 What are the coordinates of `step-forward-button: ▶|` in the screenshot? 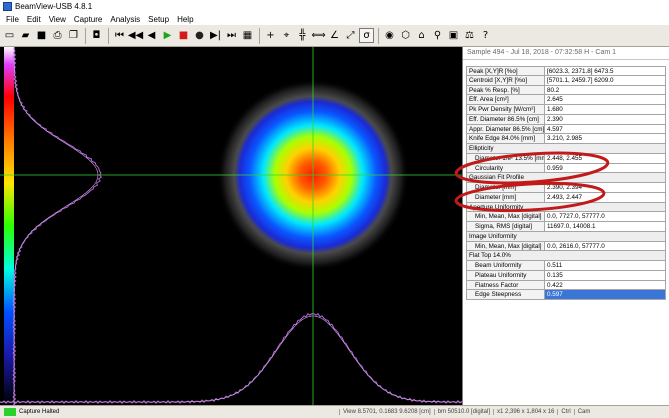 It's located at (215, 35).